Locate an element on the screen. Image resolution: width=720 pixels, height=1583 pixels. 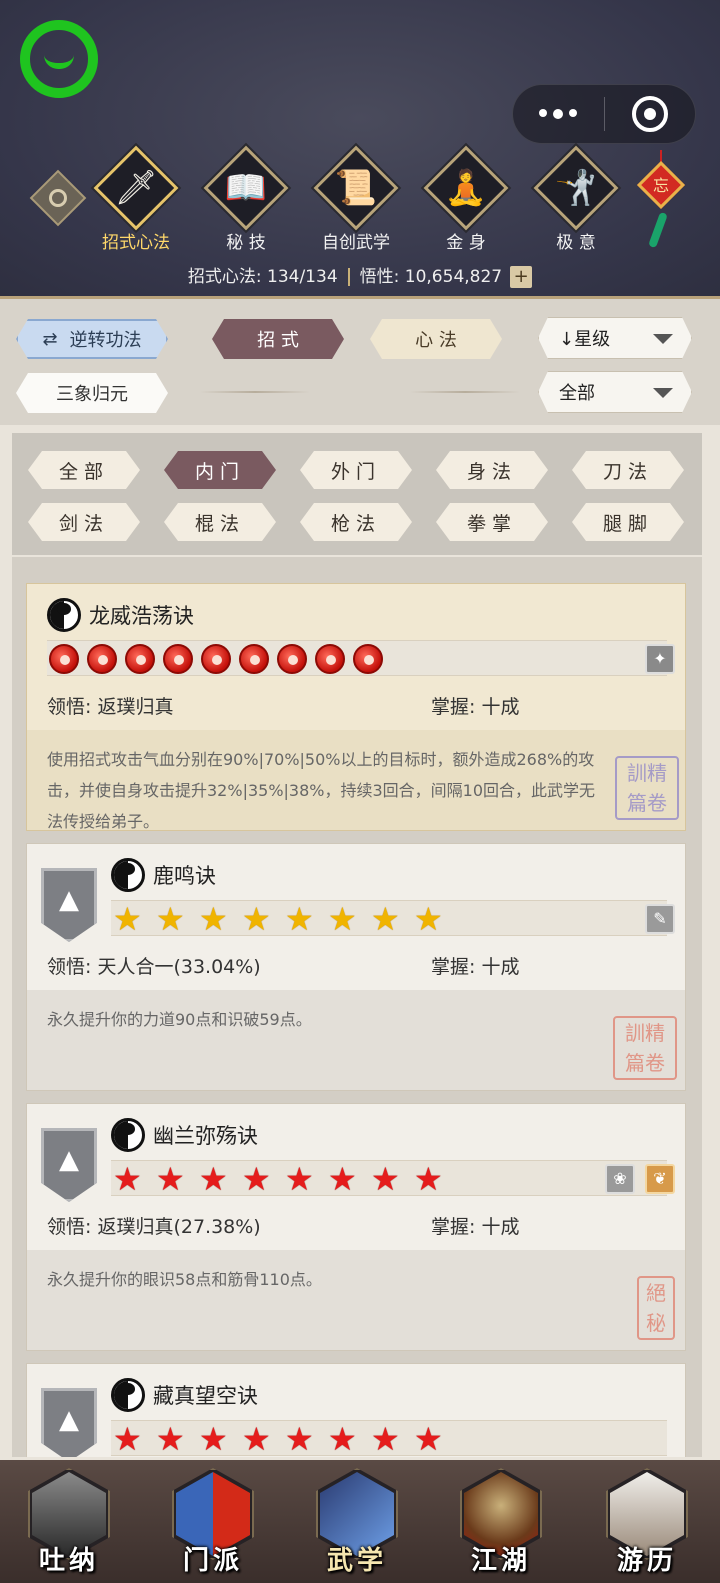
chevron-down-icon is located at coordinates (663, 339).